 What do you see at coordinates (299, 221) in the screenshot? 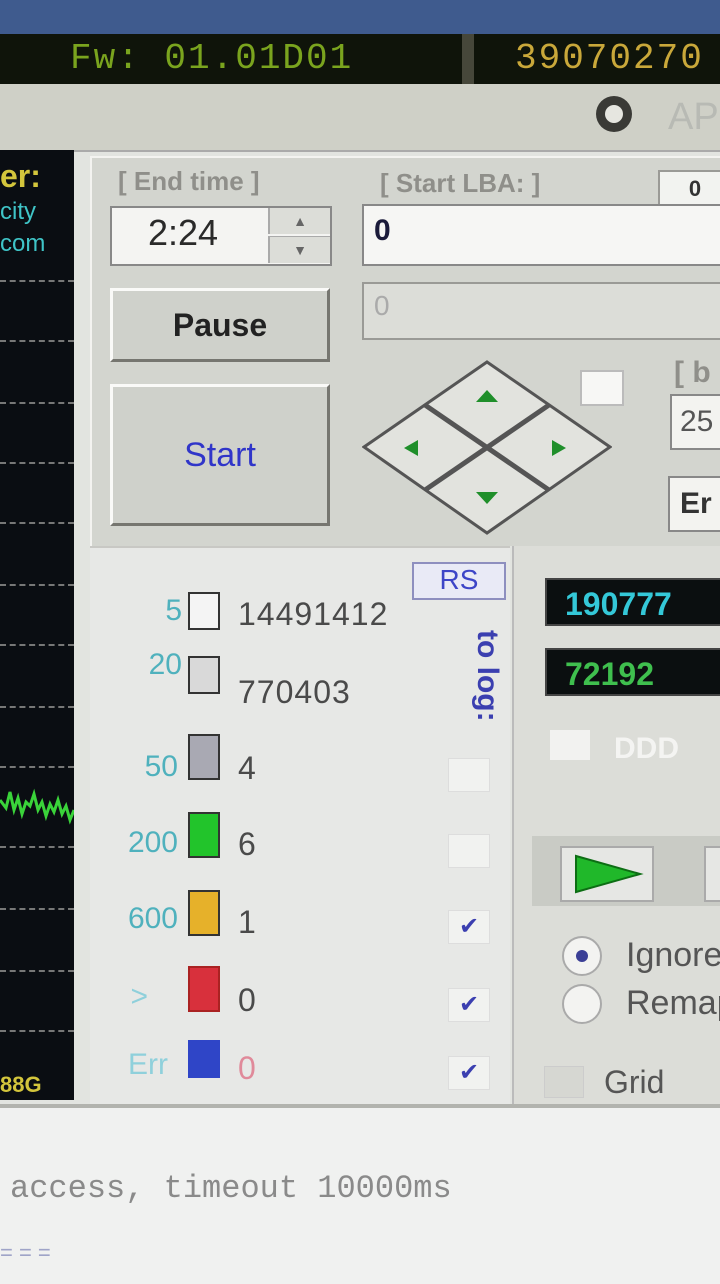
I see `spin-up-button: ▲` at bounding box center [299, 221].